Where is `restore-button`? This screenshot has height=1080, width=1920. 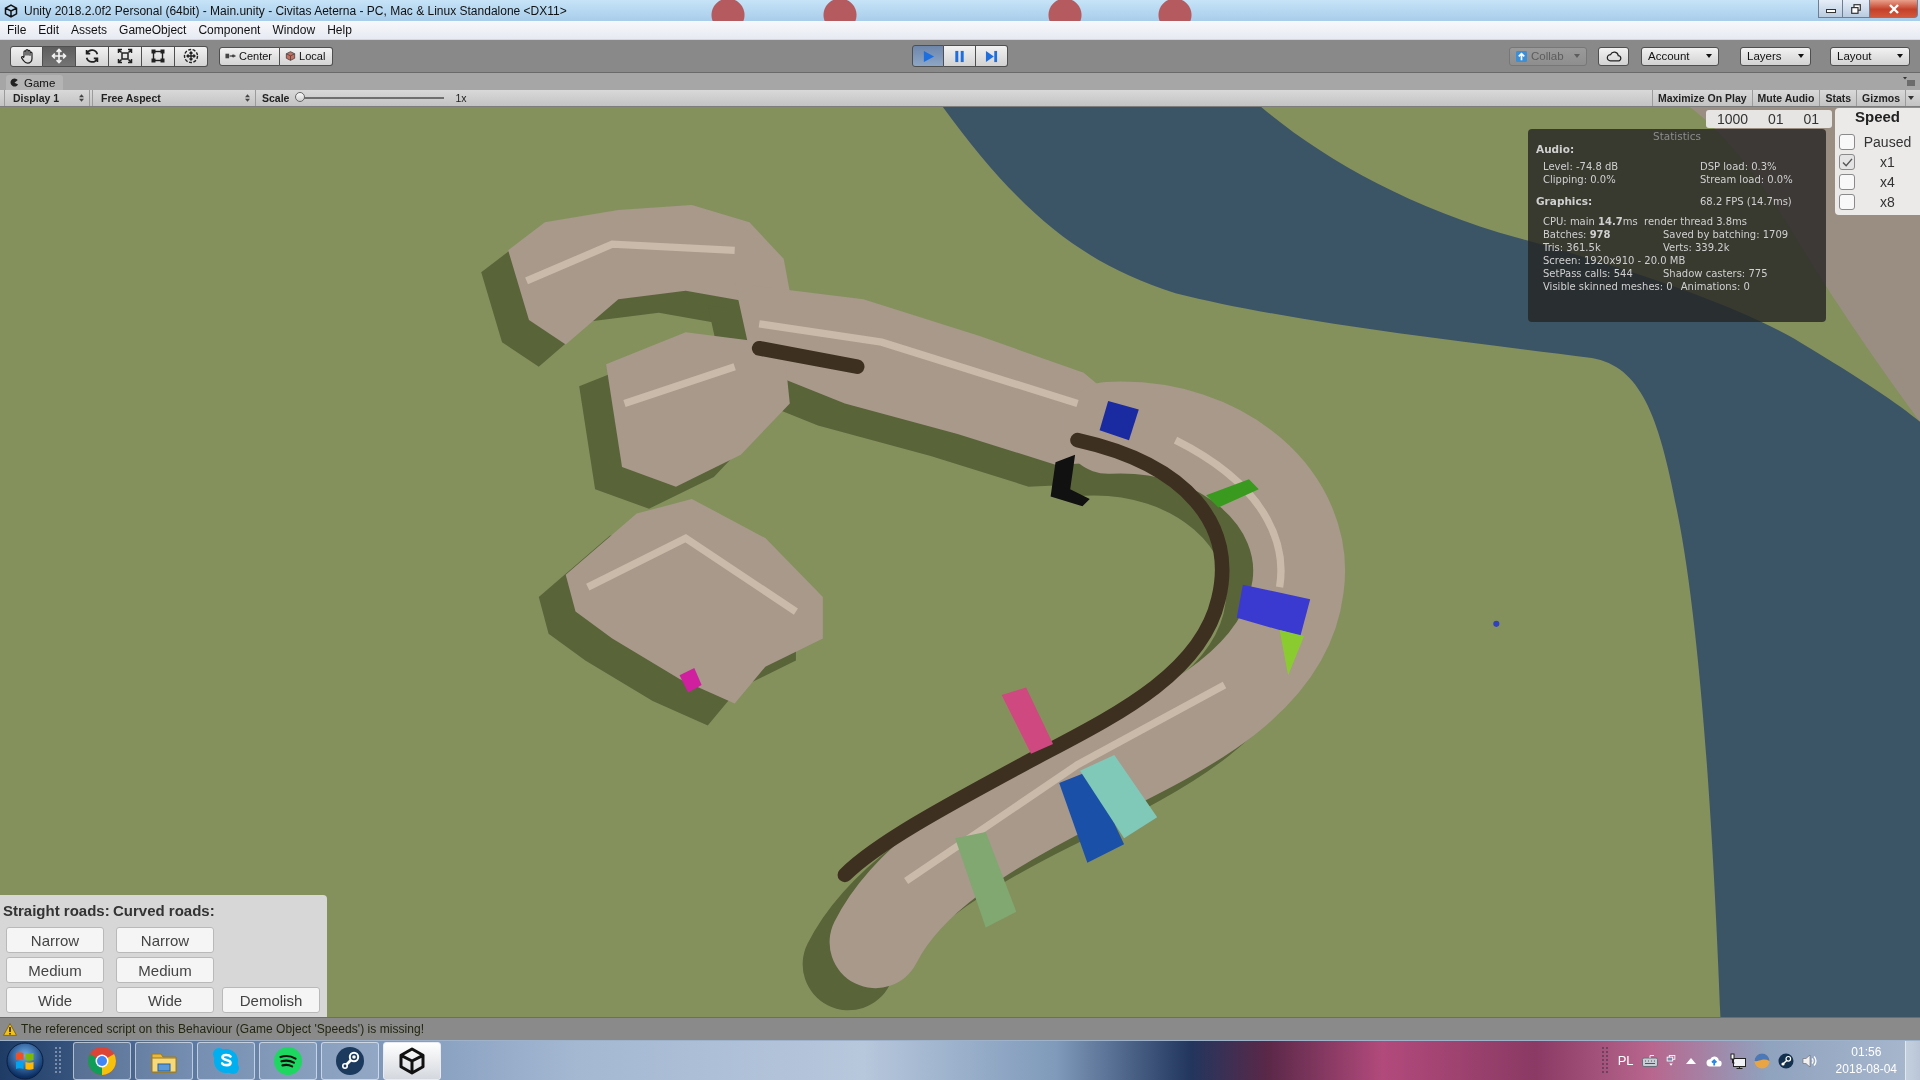
restore-button is located at coordinates (1856, 9).